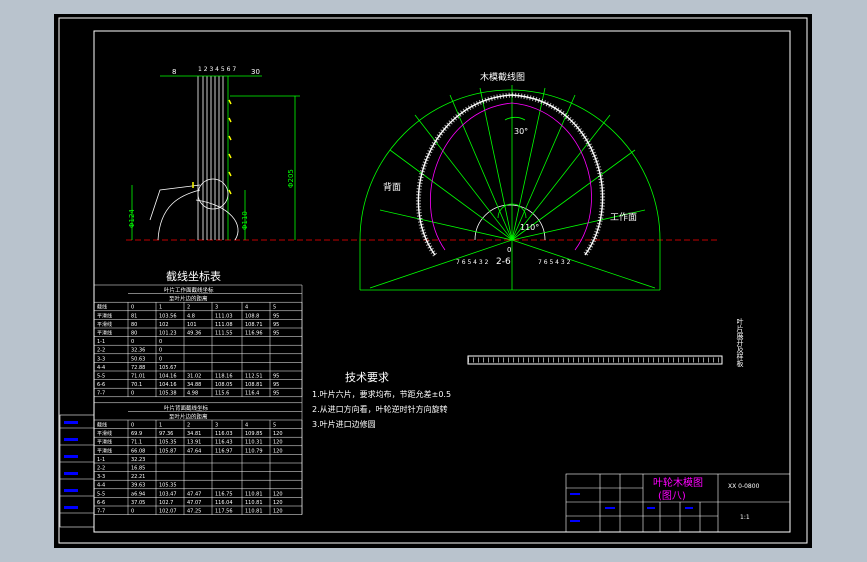 The height and width of the screenshot is (562, 867). I want to click on table-cell: 108.81, so click(254, 385).